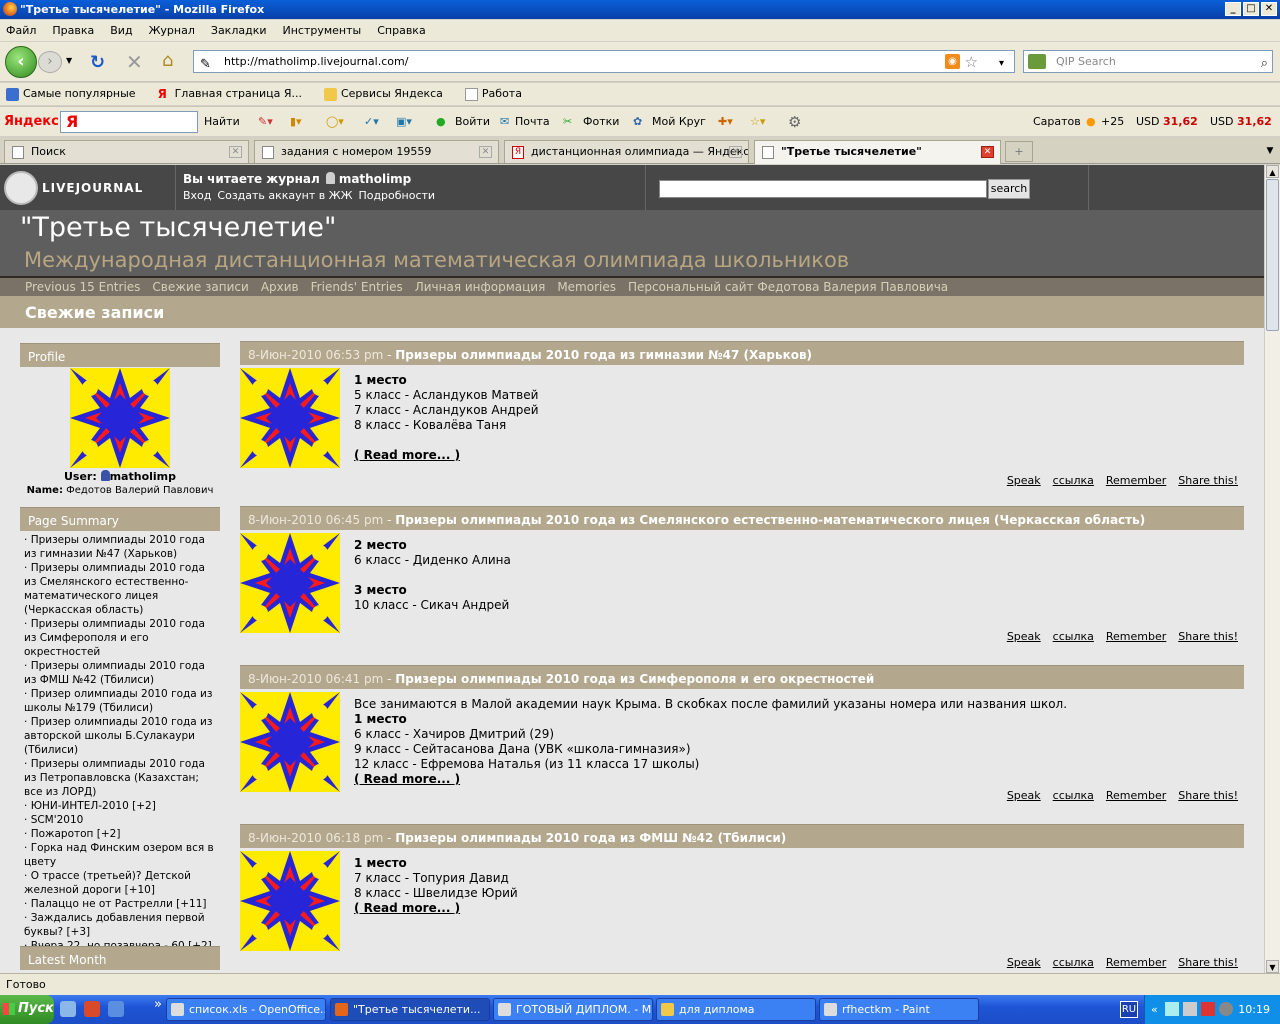  Describe the element at coordinates (143, 476) in the screenshot. I see `profile-user-link: matholimp` at that location.